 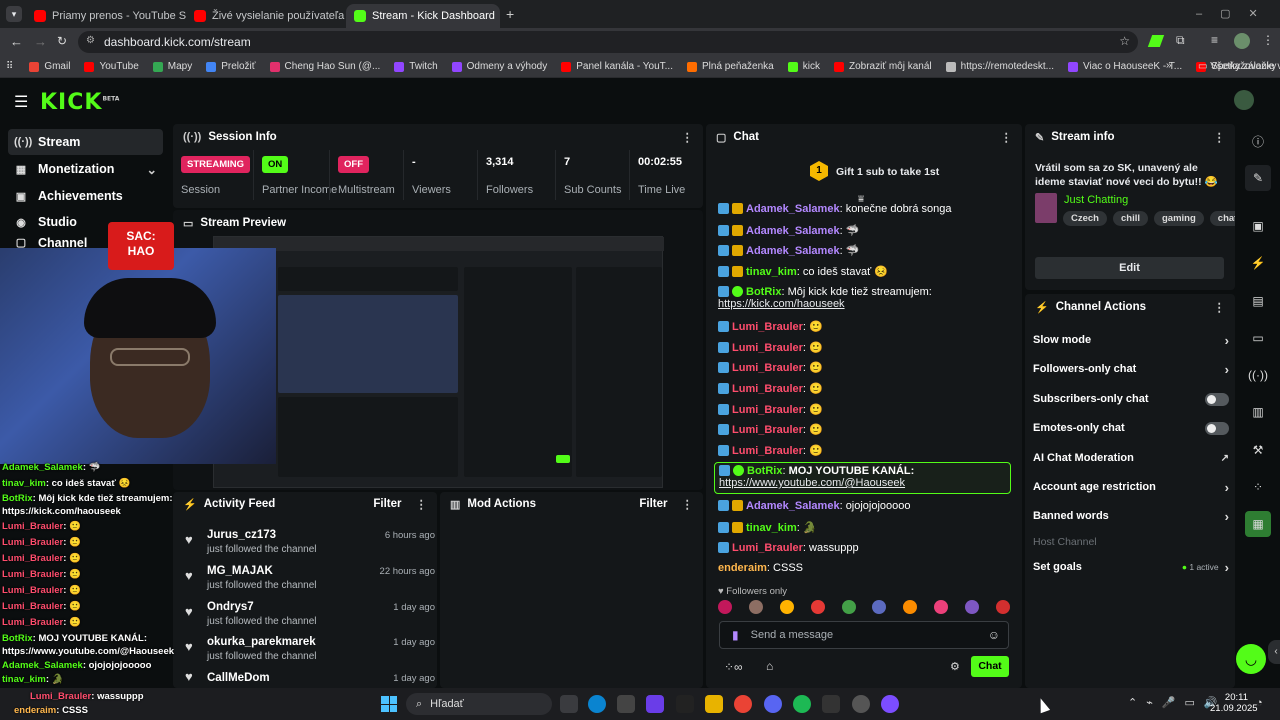 I want to click on bookmark-item: kick, so click(x=803, y=66).